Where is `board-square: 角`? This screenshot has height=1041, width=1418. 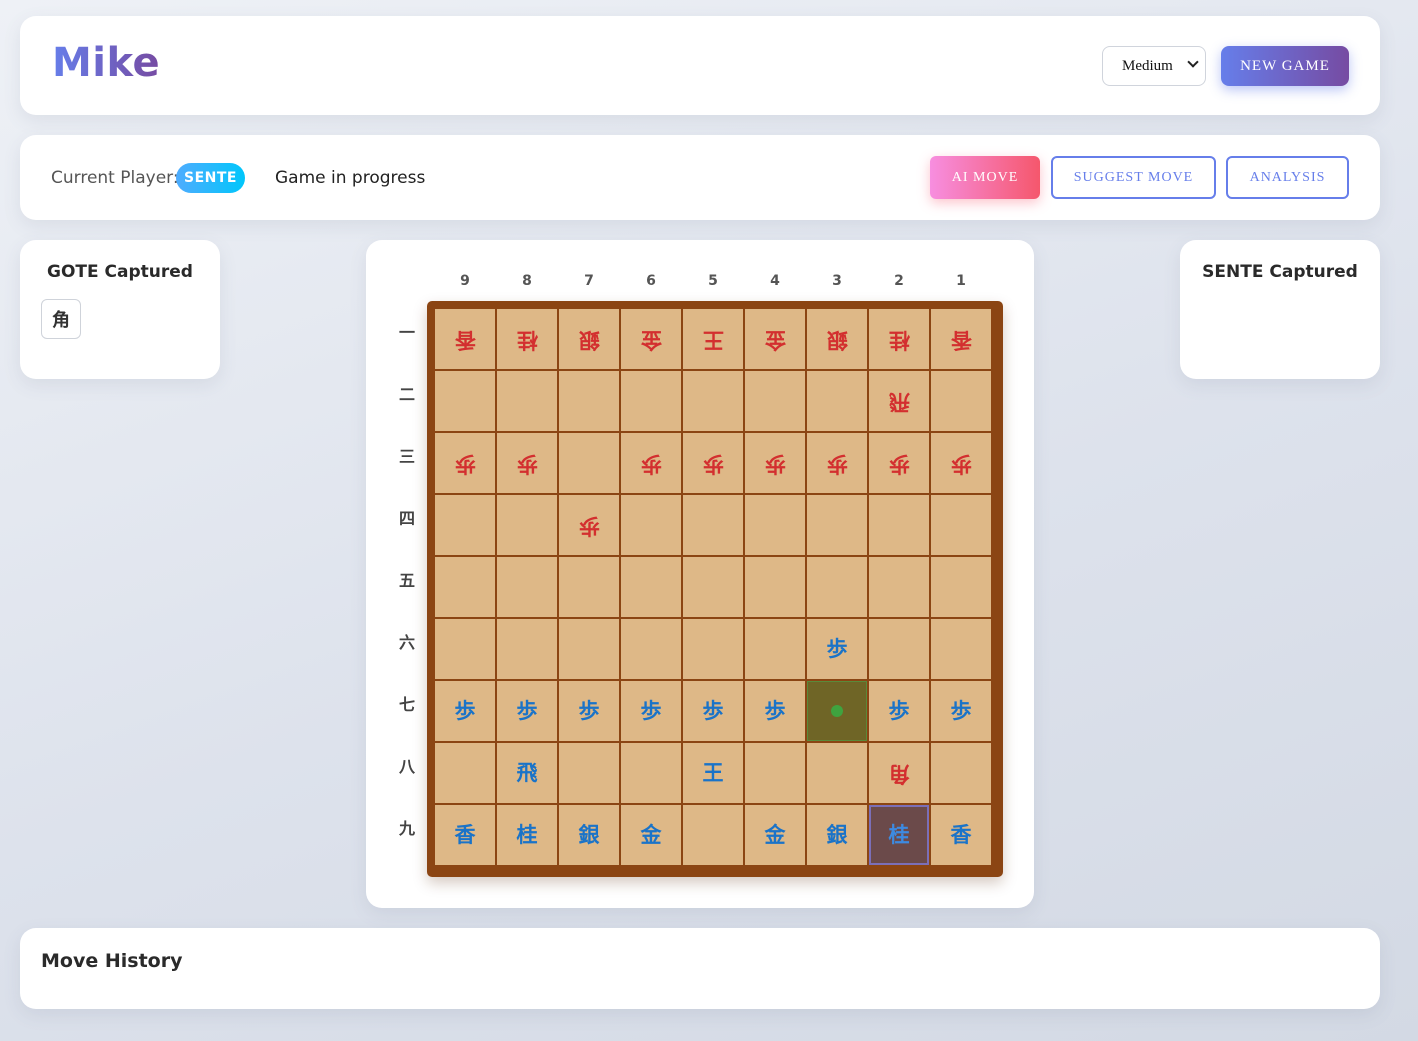 board-square: 角 is located at coordinates (899, 773).